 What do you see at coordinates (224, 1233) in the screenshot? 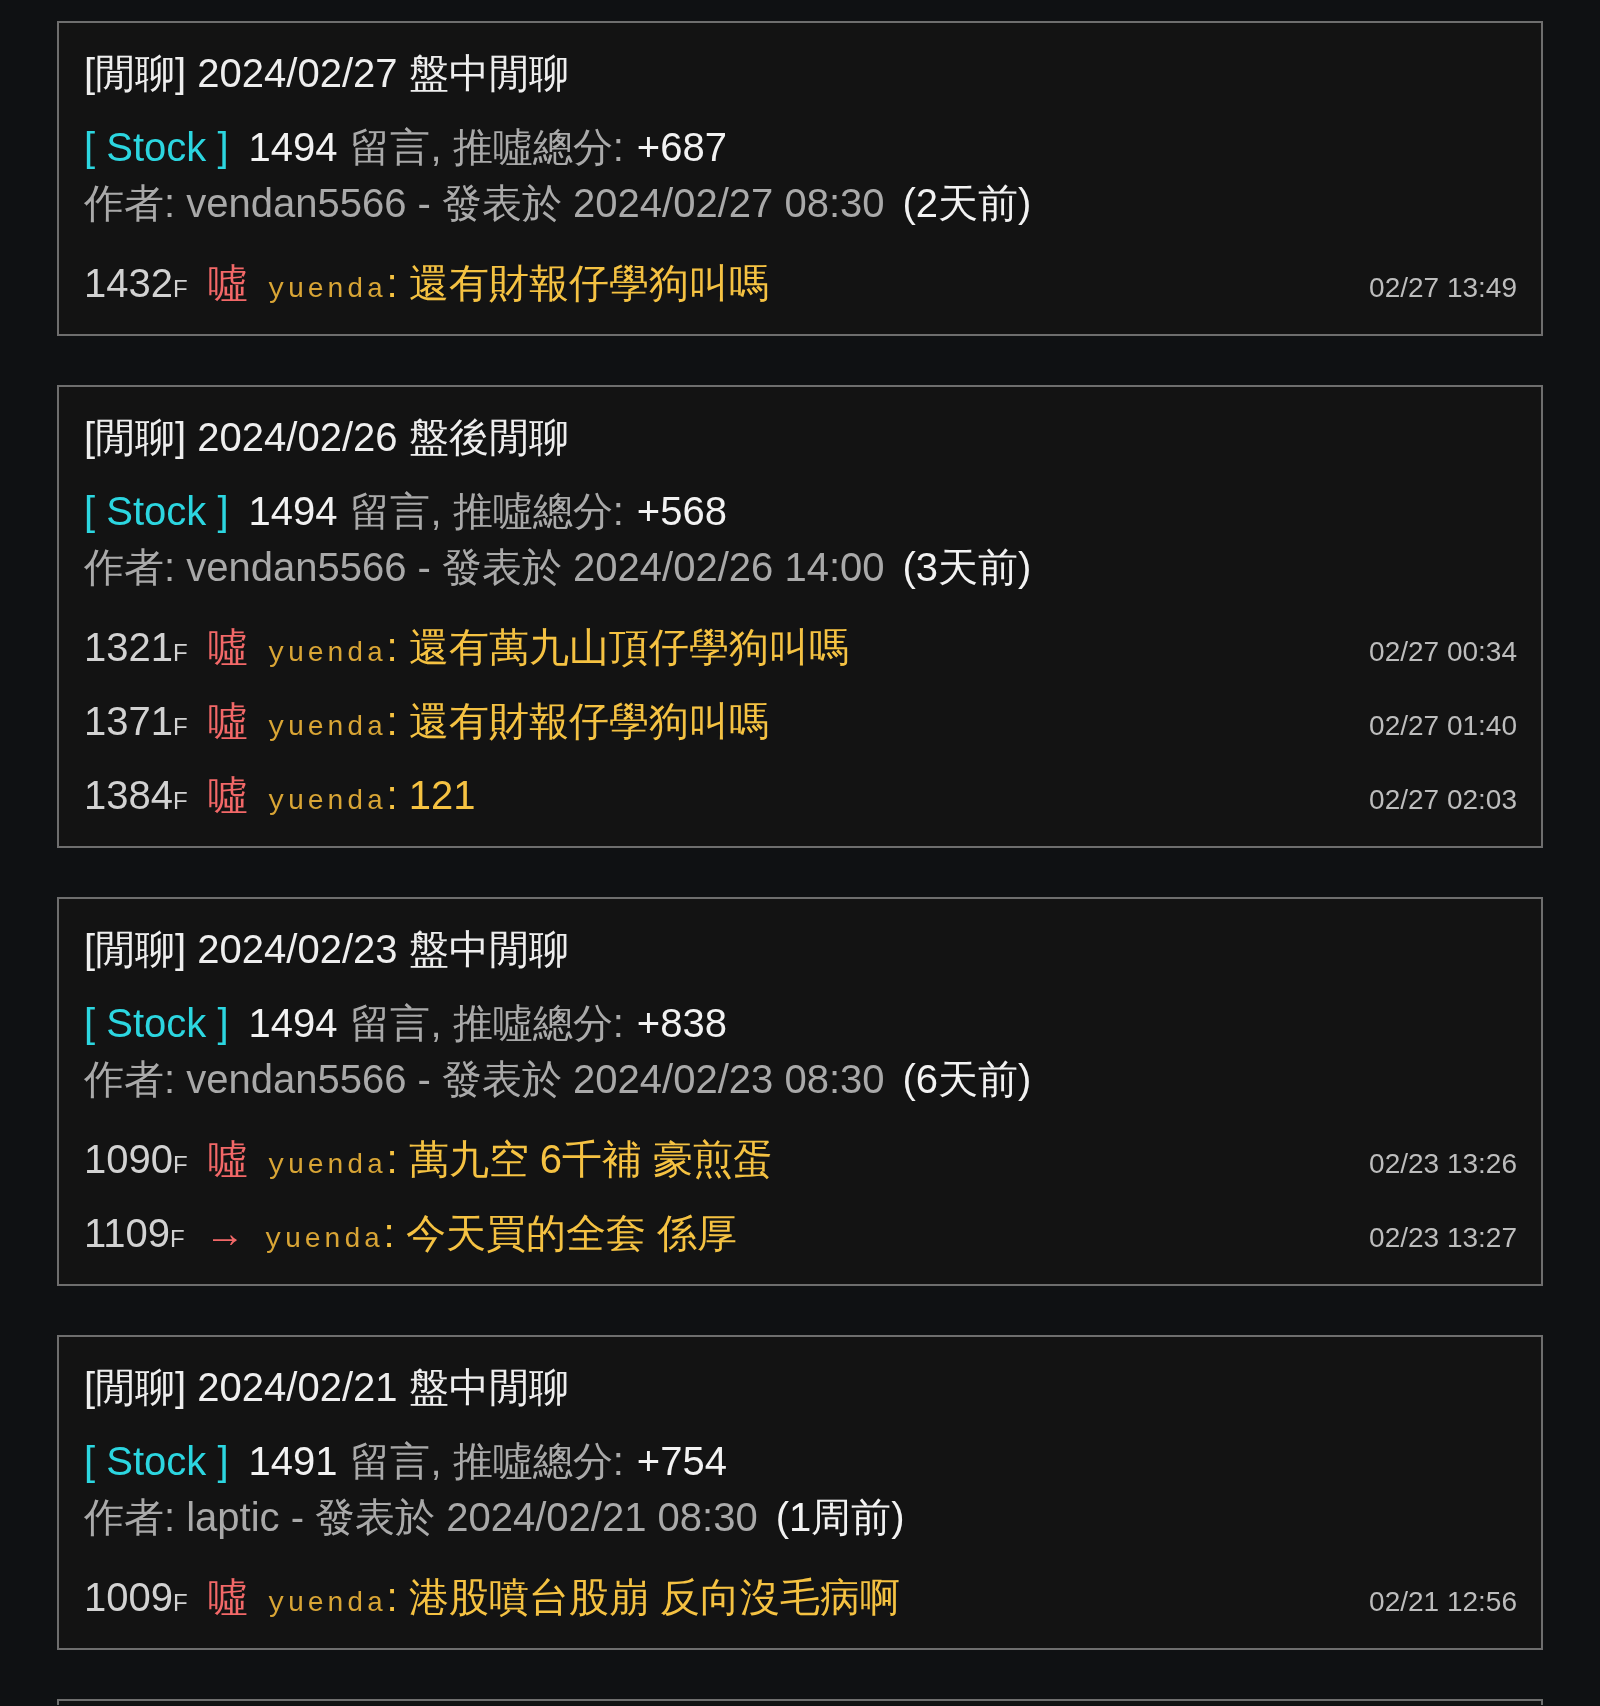
I see `push-tag: →` at bounding box center [224, 1233].